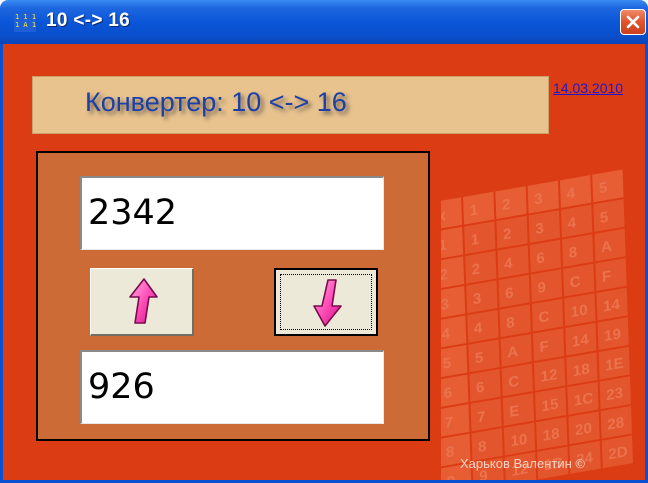 The image size is (648, 483). What do you see at coordinates (549, 406) in the screenshot?
I see `table-cell-label: 15` at bounding box center [549, 406].